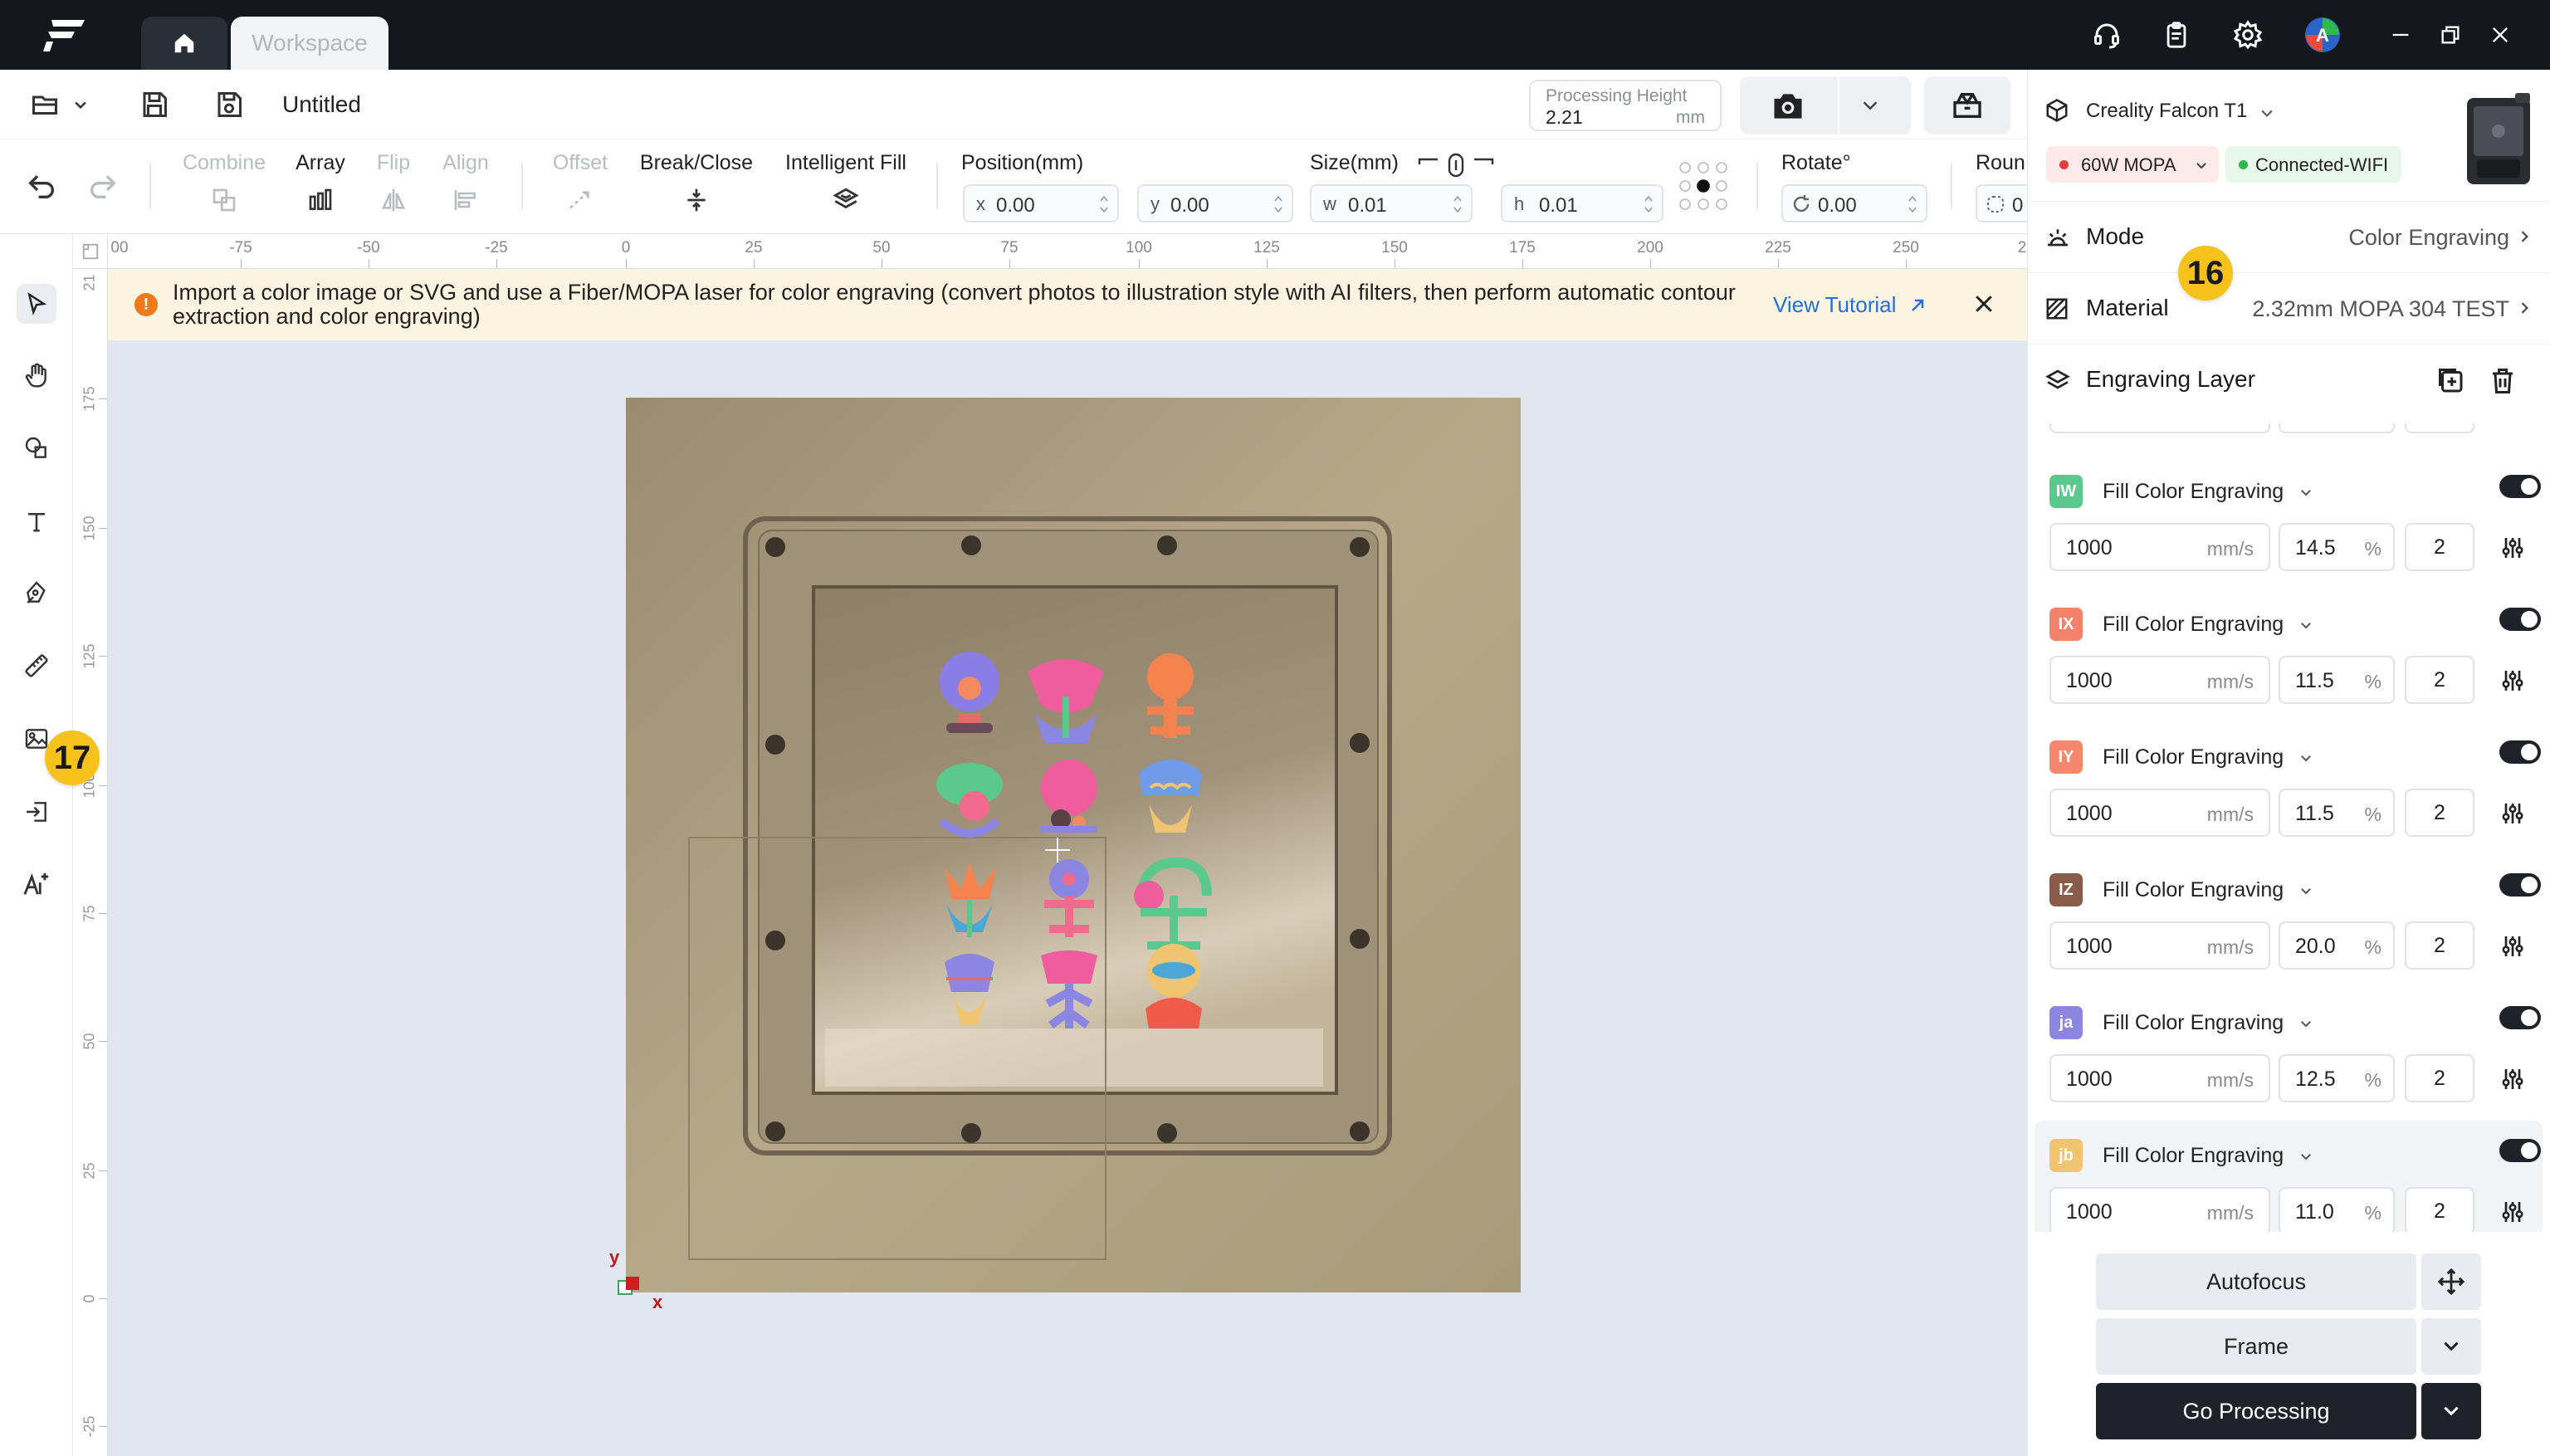 This screenshot has width=2550, height=1456. I want to click on external-link-icon, so click(1917, 305).